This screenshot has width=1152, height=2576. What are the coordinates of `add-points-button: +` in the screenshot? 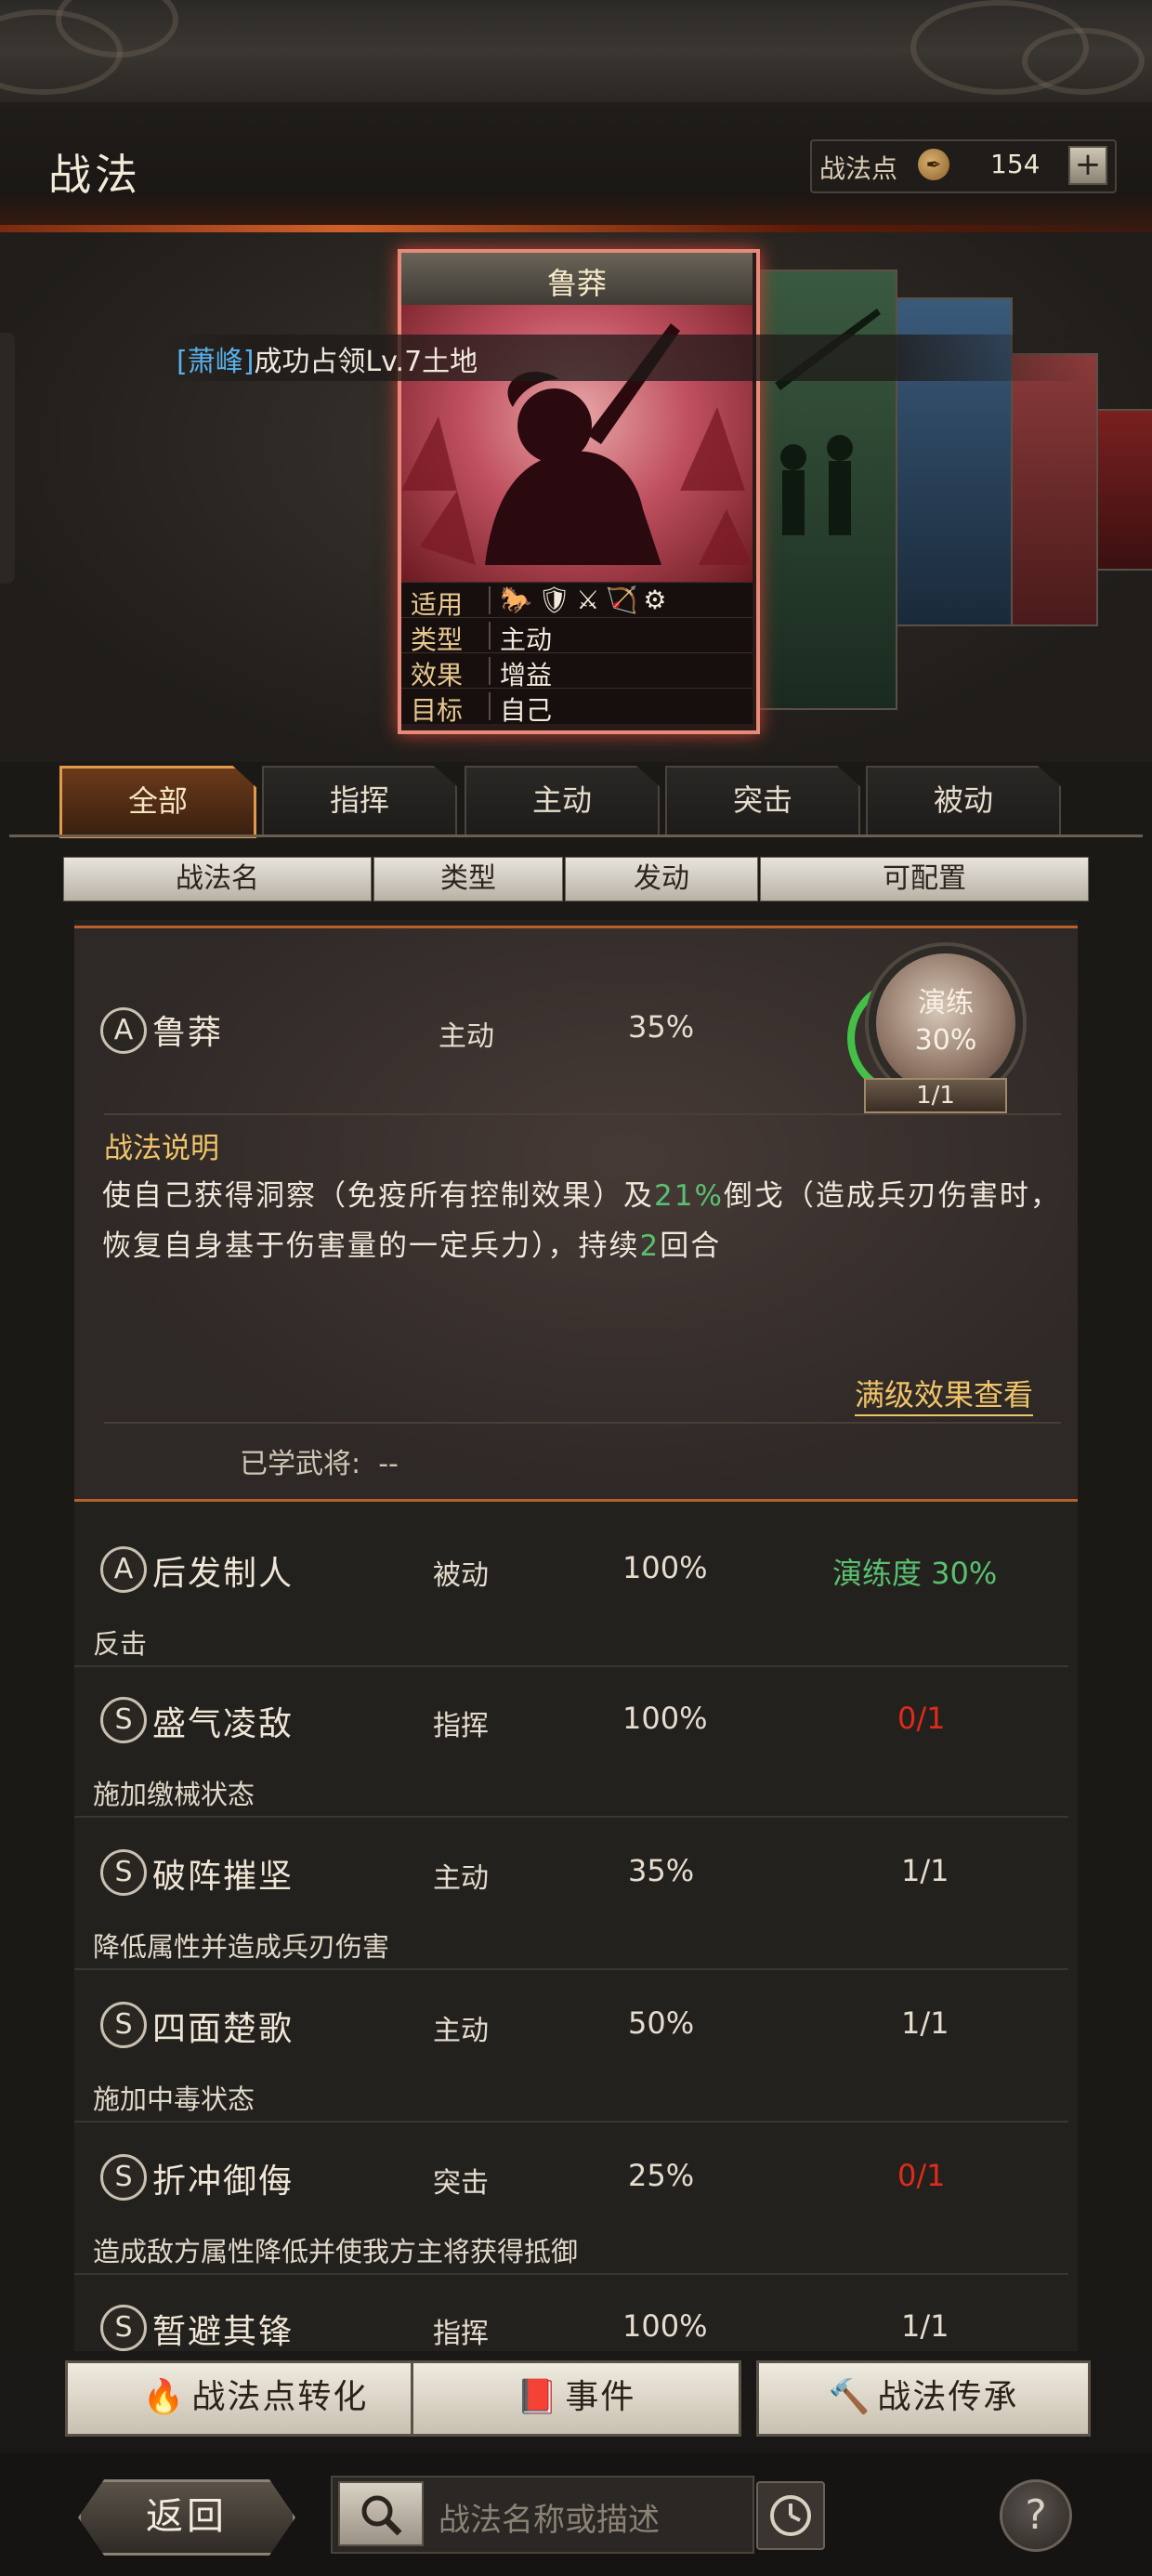 It's located at (1087, 165).